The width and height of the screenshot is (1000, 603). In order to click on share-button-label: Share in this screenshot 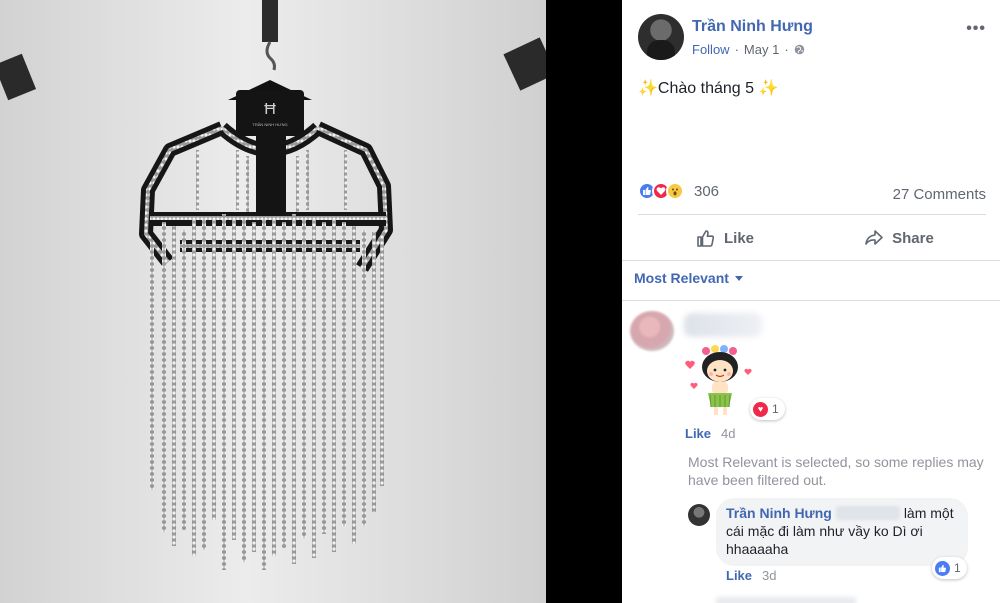, I will do `click(913, 238)`.